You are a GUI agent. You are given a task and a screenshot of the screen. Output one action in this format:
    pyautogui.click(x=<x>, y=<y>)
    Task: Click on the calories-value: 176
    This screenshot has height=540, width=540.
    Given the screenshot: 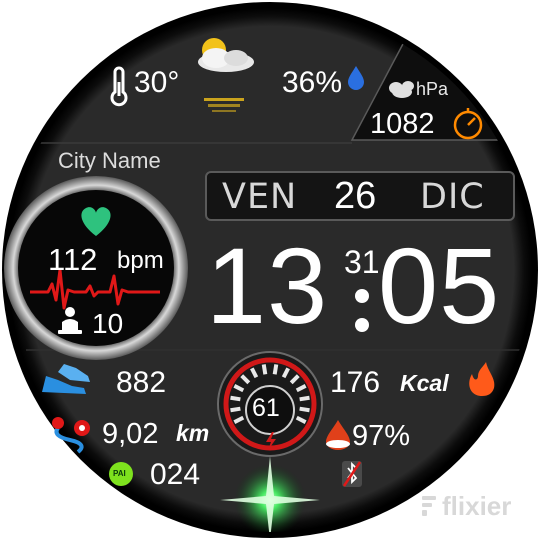 What is the action you would take?
    pyautogui.click(x=355, y=382)
    